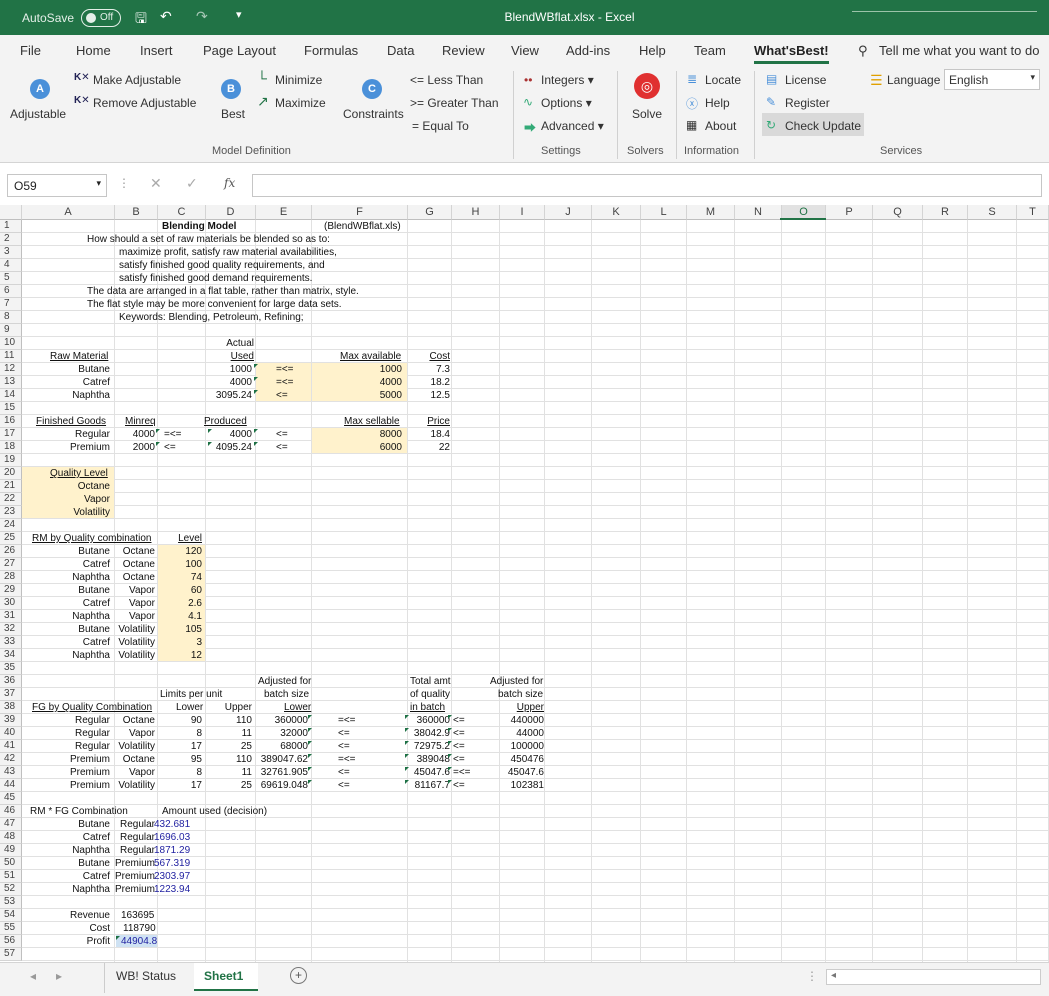  I want to click on keywords-line: Keywords: Blending, Petroleum, Refining;, so click(229, 318).